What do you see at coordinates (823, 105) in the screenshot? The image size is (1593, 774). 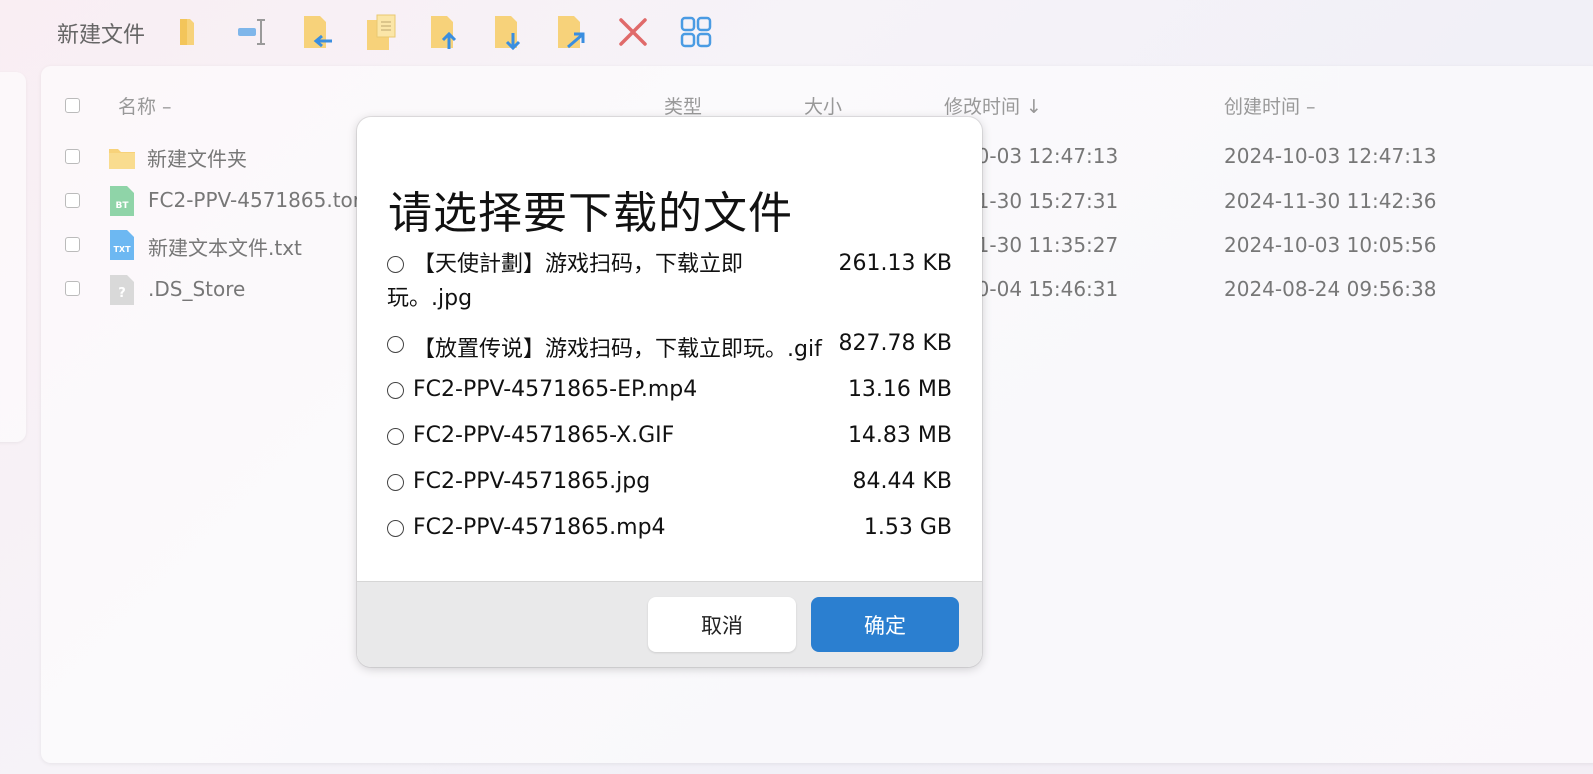 I see `column-header-size: 大小` at bounding box center [823, 105].